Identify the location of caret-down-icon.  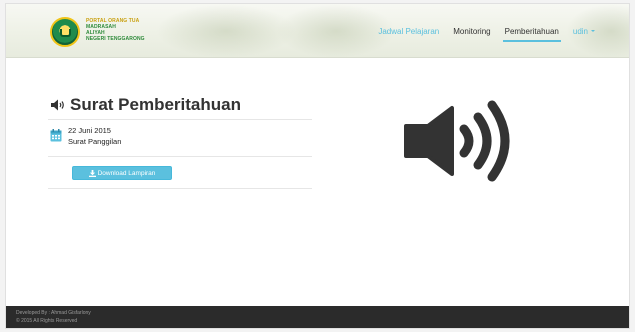
(593, 31).